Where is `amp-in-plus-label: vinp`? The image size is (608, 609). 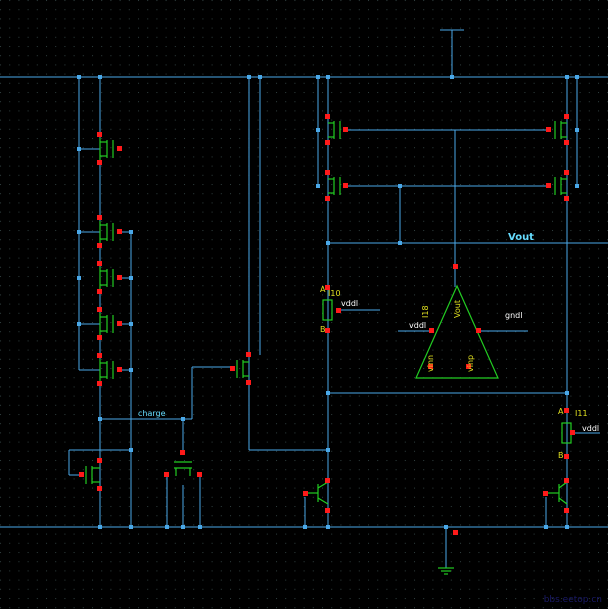 amp-in-plus-label: vinp is located at coordinates (470, 363).